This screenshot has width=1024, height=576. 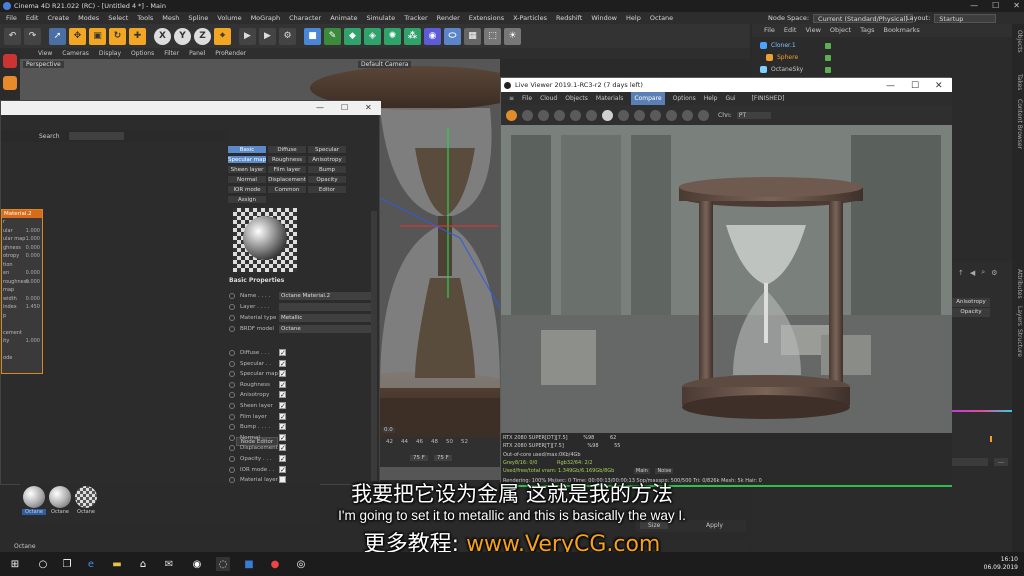 What do you see at coordinates (965, 18) in the screenshot?
I see `layout-select: Startup` at bounding box center [965, 18].